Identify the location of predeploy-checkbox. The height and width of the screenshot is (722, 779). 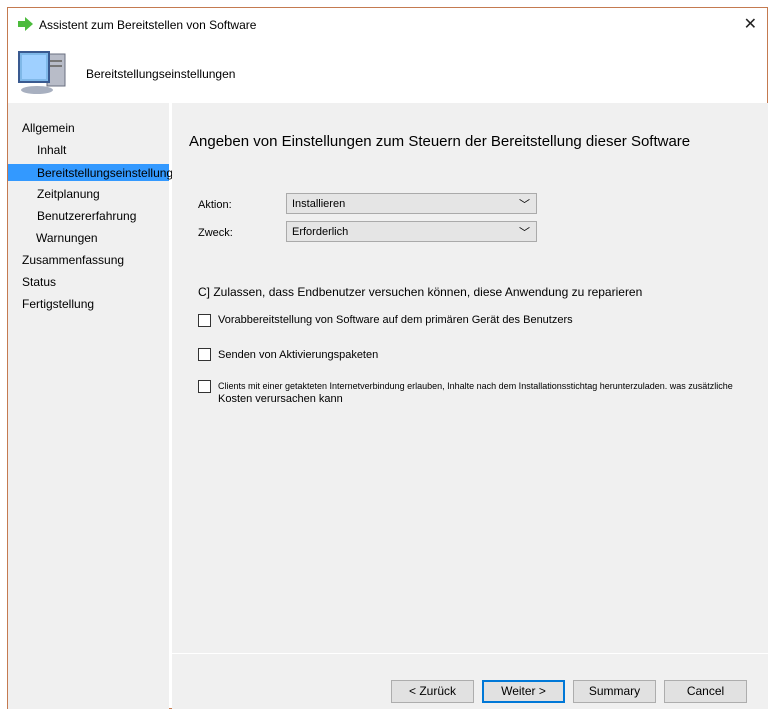
(204, 320).